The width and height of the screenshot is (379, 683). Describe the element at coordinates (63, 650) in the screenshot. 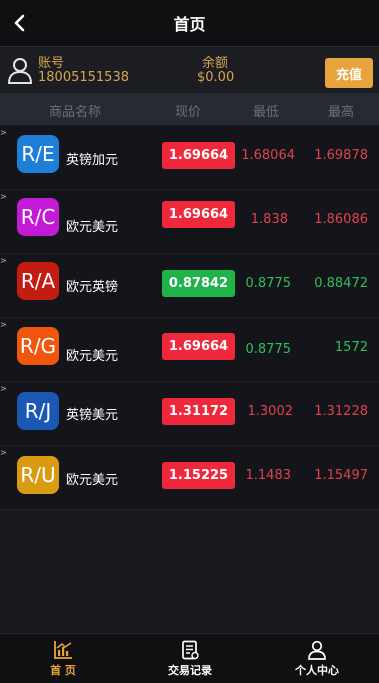

I see `chart-icon` at that location.